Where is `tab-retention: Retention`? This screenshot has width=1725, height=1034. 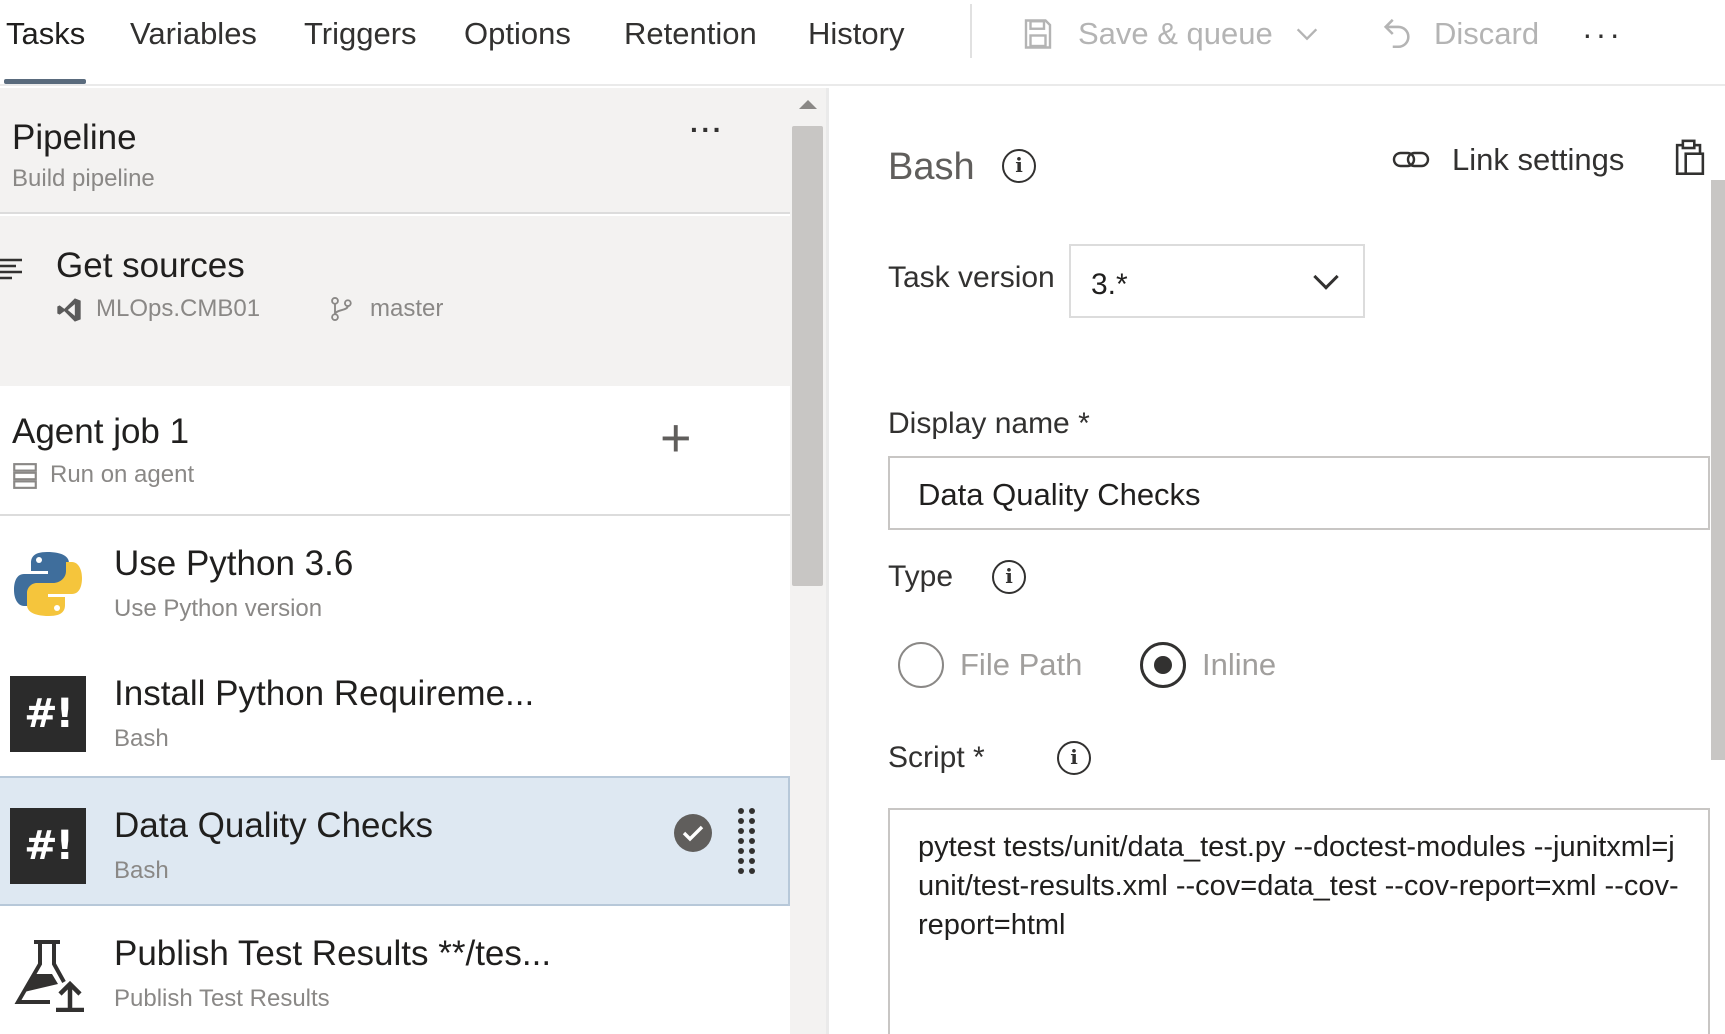
tab-retention: Retention is located at coordinates (690, 34).